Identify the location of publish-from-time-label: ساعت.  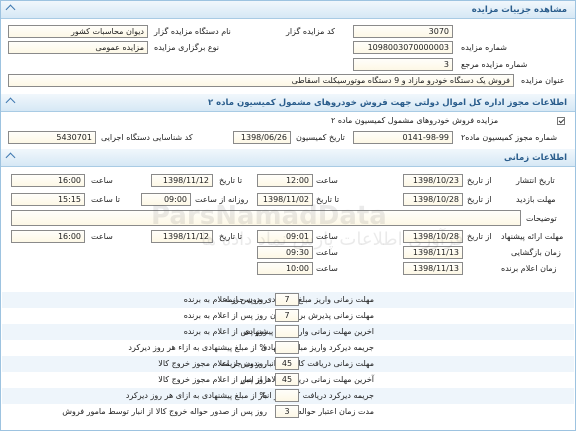
(327, 180).